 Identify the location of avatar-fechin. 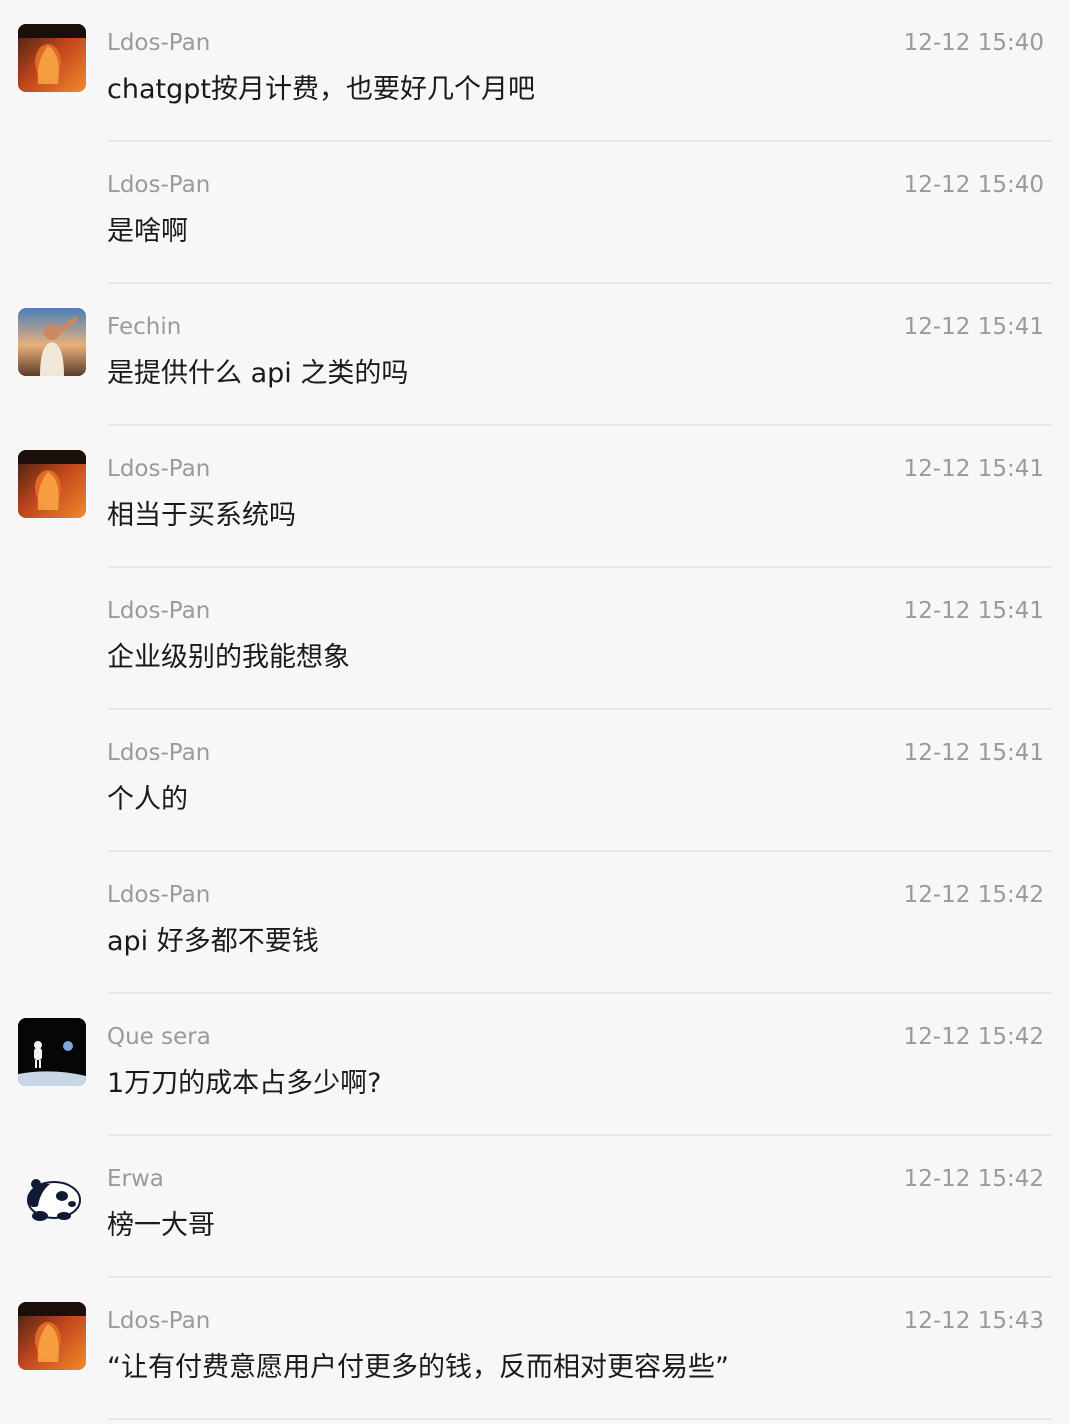
(52, 342).